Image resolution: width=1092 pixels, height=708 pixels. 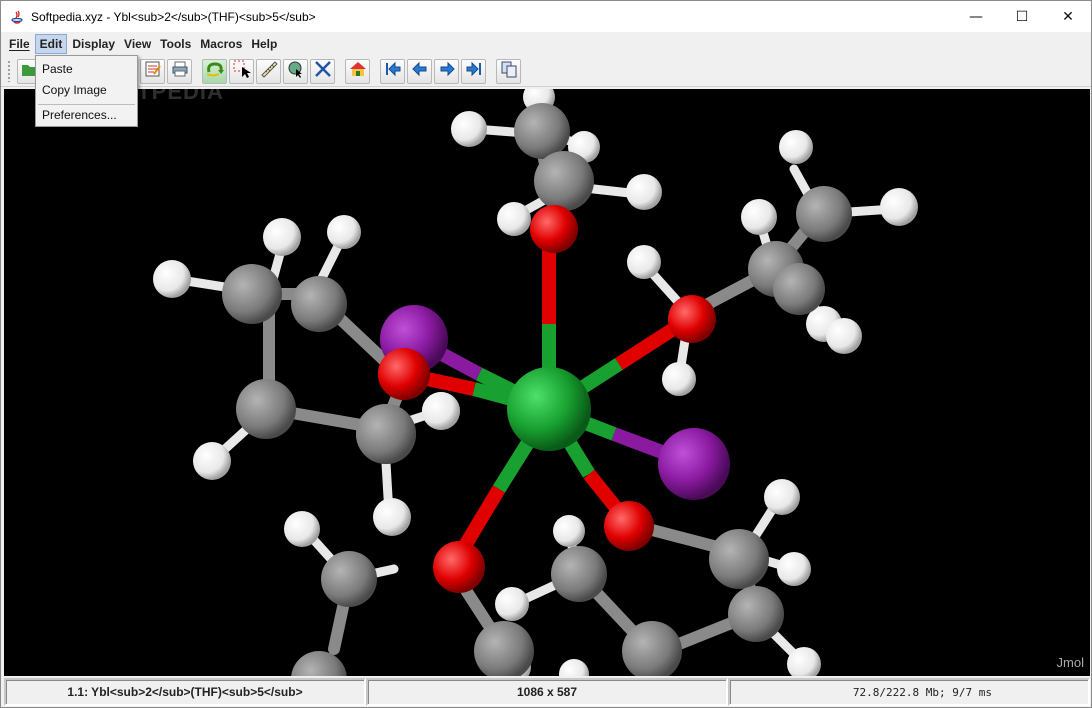 I want to click on menu-bar: File Edit Display View Tools Macros Help, so click(x=546, y=44).